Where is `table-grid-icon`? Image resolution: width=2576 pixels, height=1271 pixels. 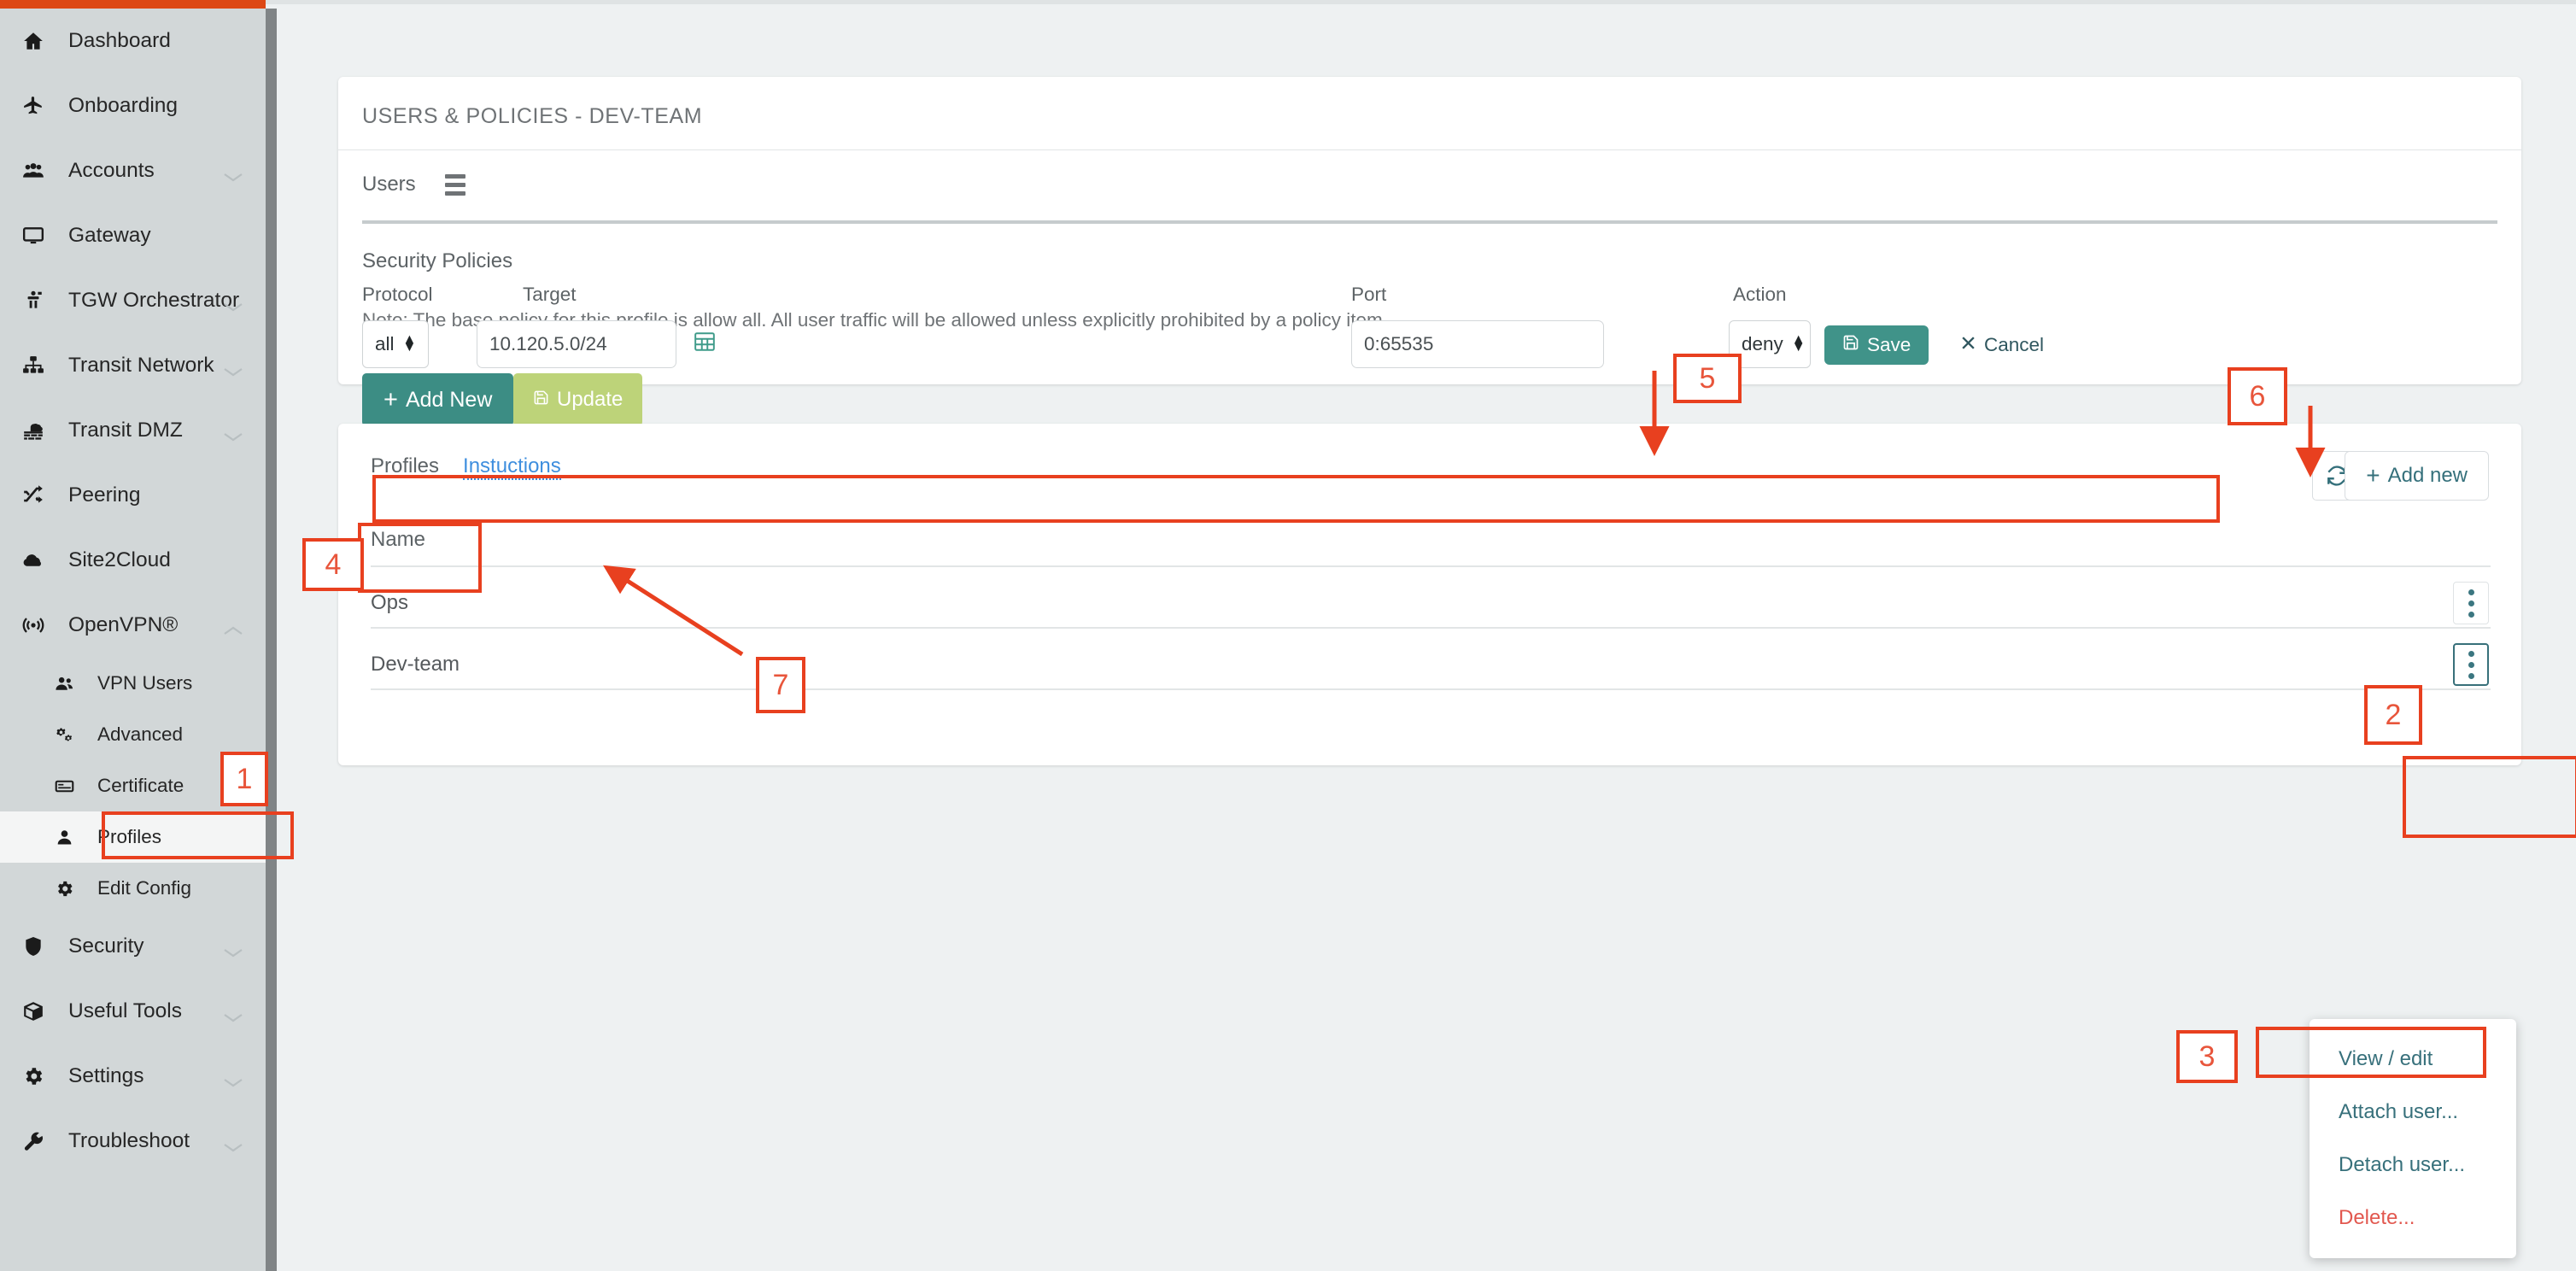 table-grid-icon is located at coordinates (705, 345).